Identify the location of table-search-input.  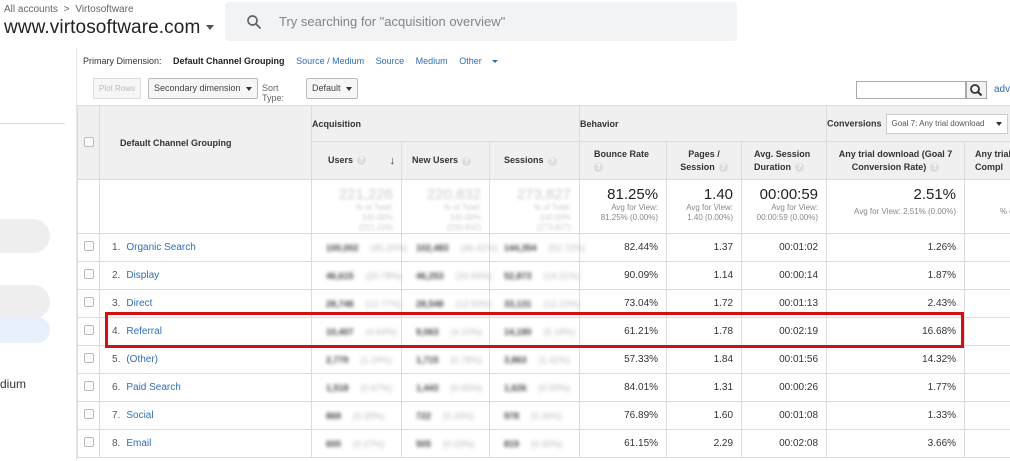
(911, 90).